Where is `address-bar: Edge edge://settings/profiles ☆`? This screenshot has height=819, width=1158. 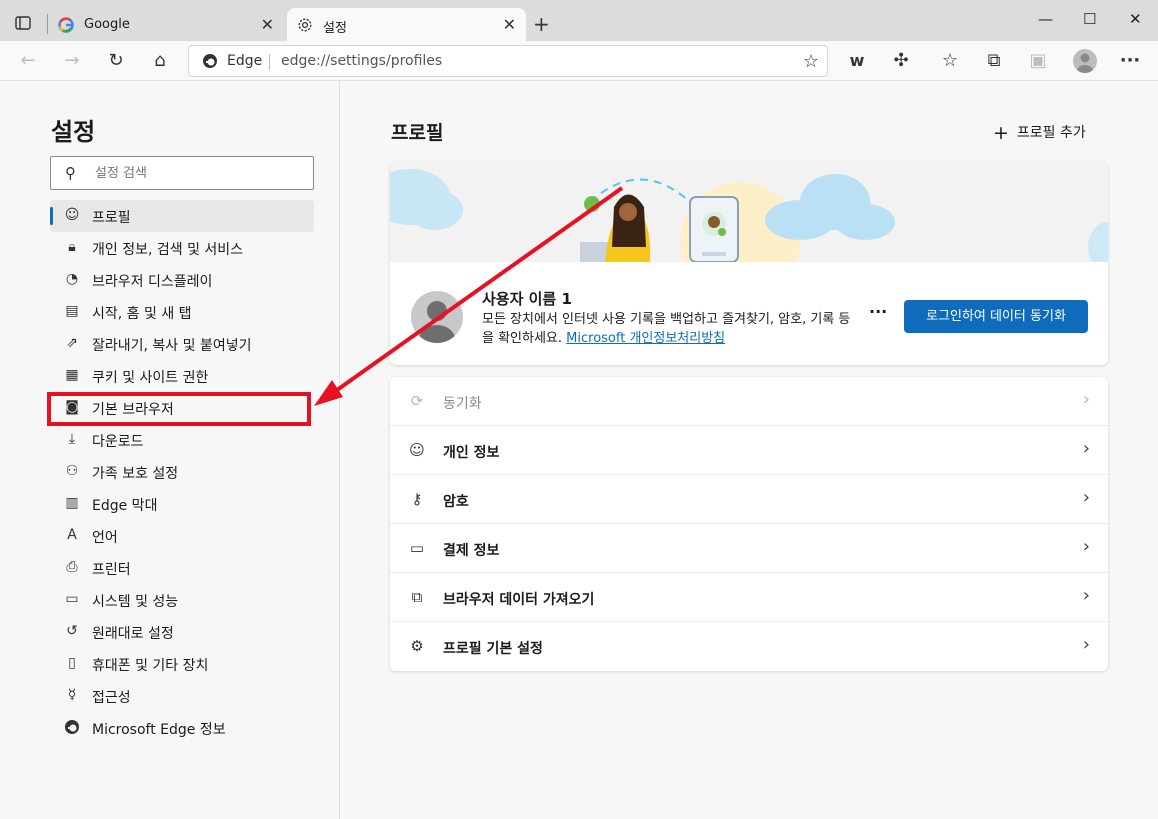
address-bar: Edge edge://settings/profiles ☆ is located at coordinates (508, 61).